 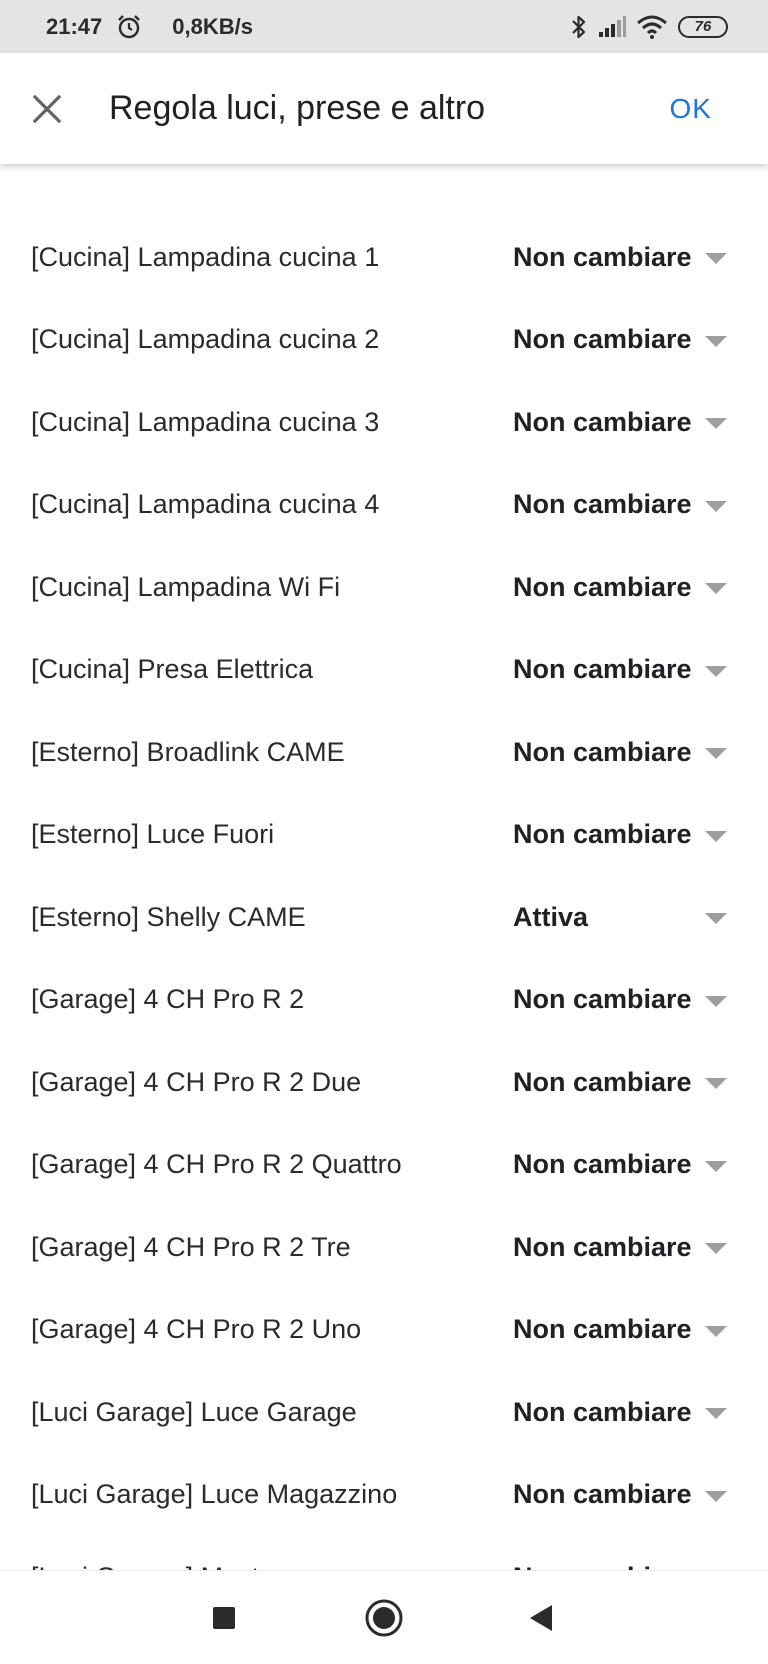 I want to click on device-name: [Luci Garage] Mast, so click(x=145, y=1566).